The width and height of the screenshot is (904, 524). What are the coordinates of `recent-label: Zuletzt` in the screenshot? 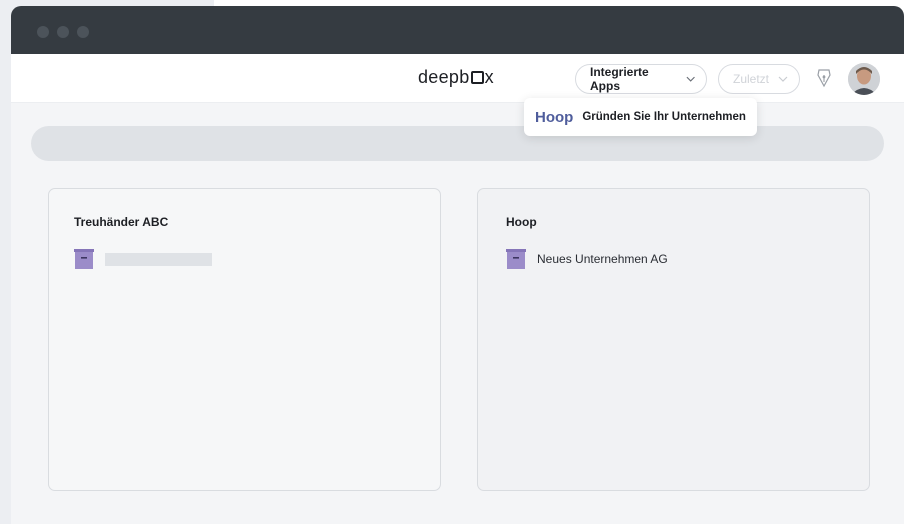 It's located at (751, 79).